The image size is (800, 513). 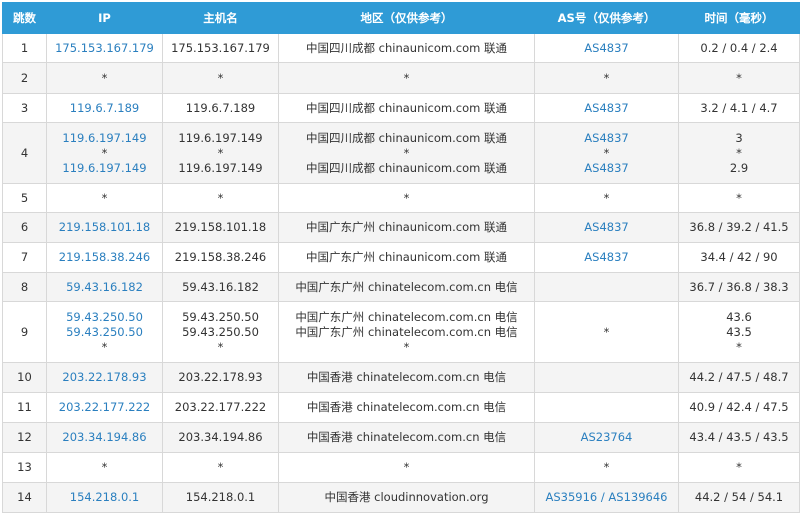 I want to click on hostname: *, so click(x=220, y=152).